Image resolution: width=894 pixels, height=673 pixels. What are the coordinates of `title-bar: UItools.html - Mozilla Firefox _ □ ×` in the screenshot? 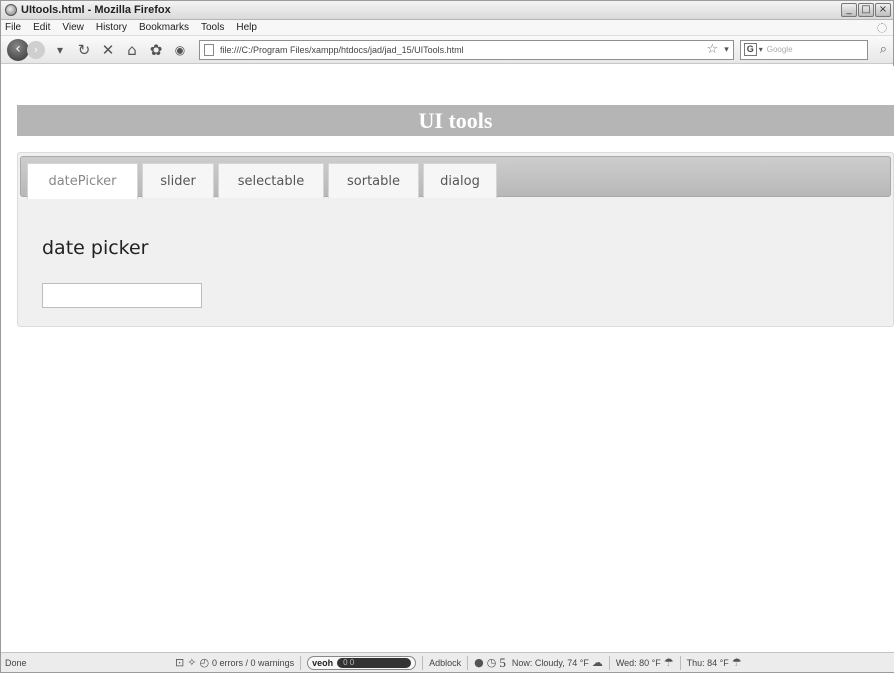 It's located at (447, 10).